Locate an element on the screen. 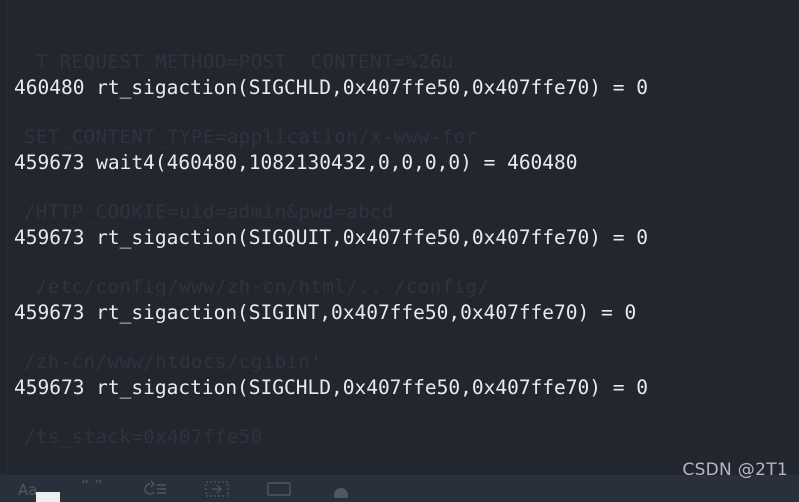  csdn-watermark: CSDN @2T1 is located at coordinates (735, 470).